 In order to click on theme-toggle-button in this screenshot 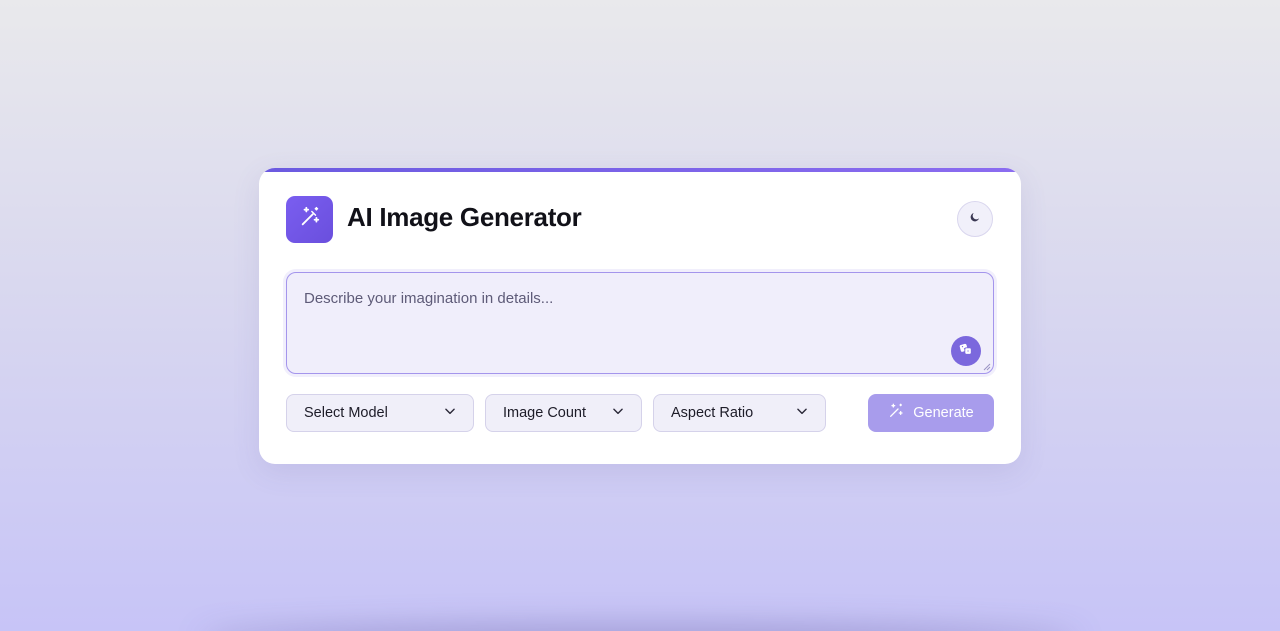, I will do `click(975, 219)`.